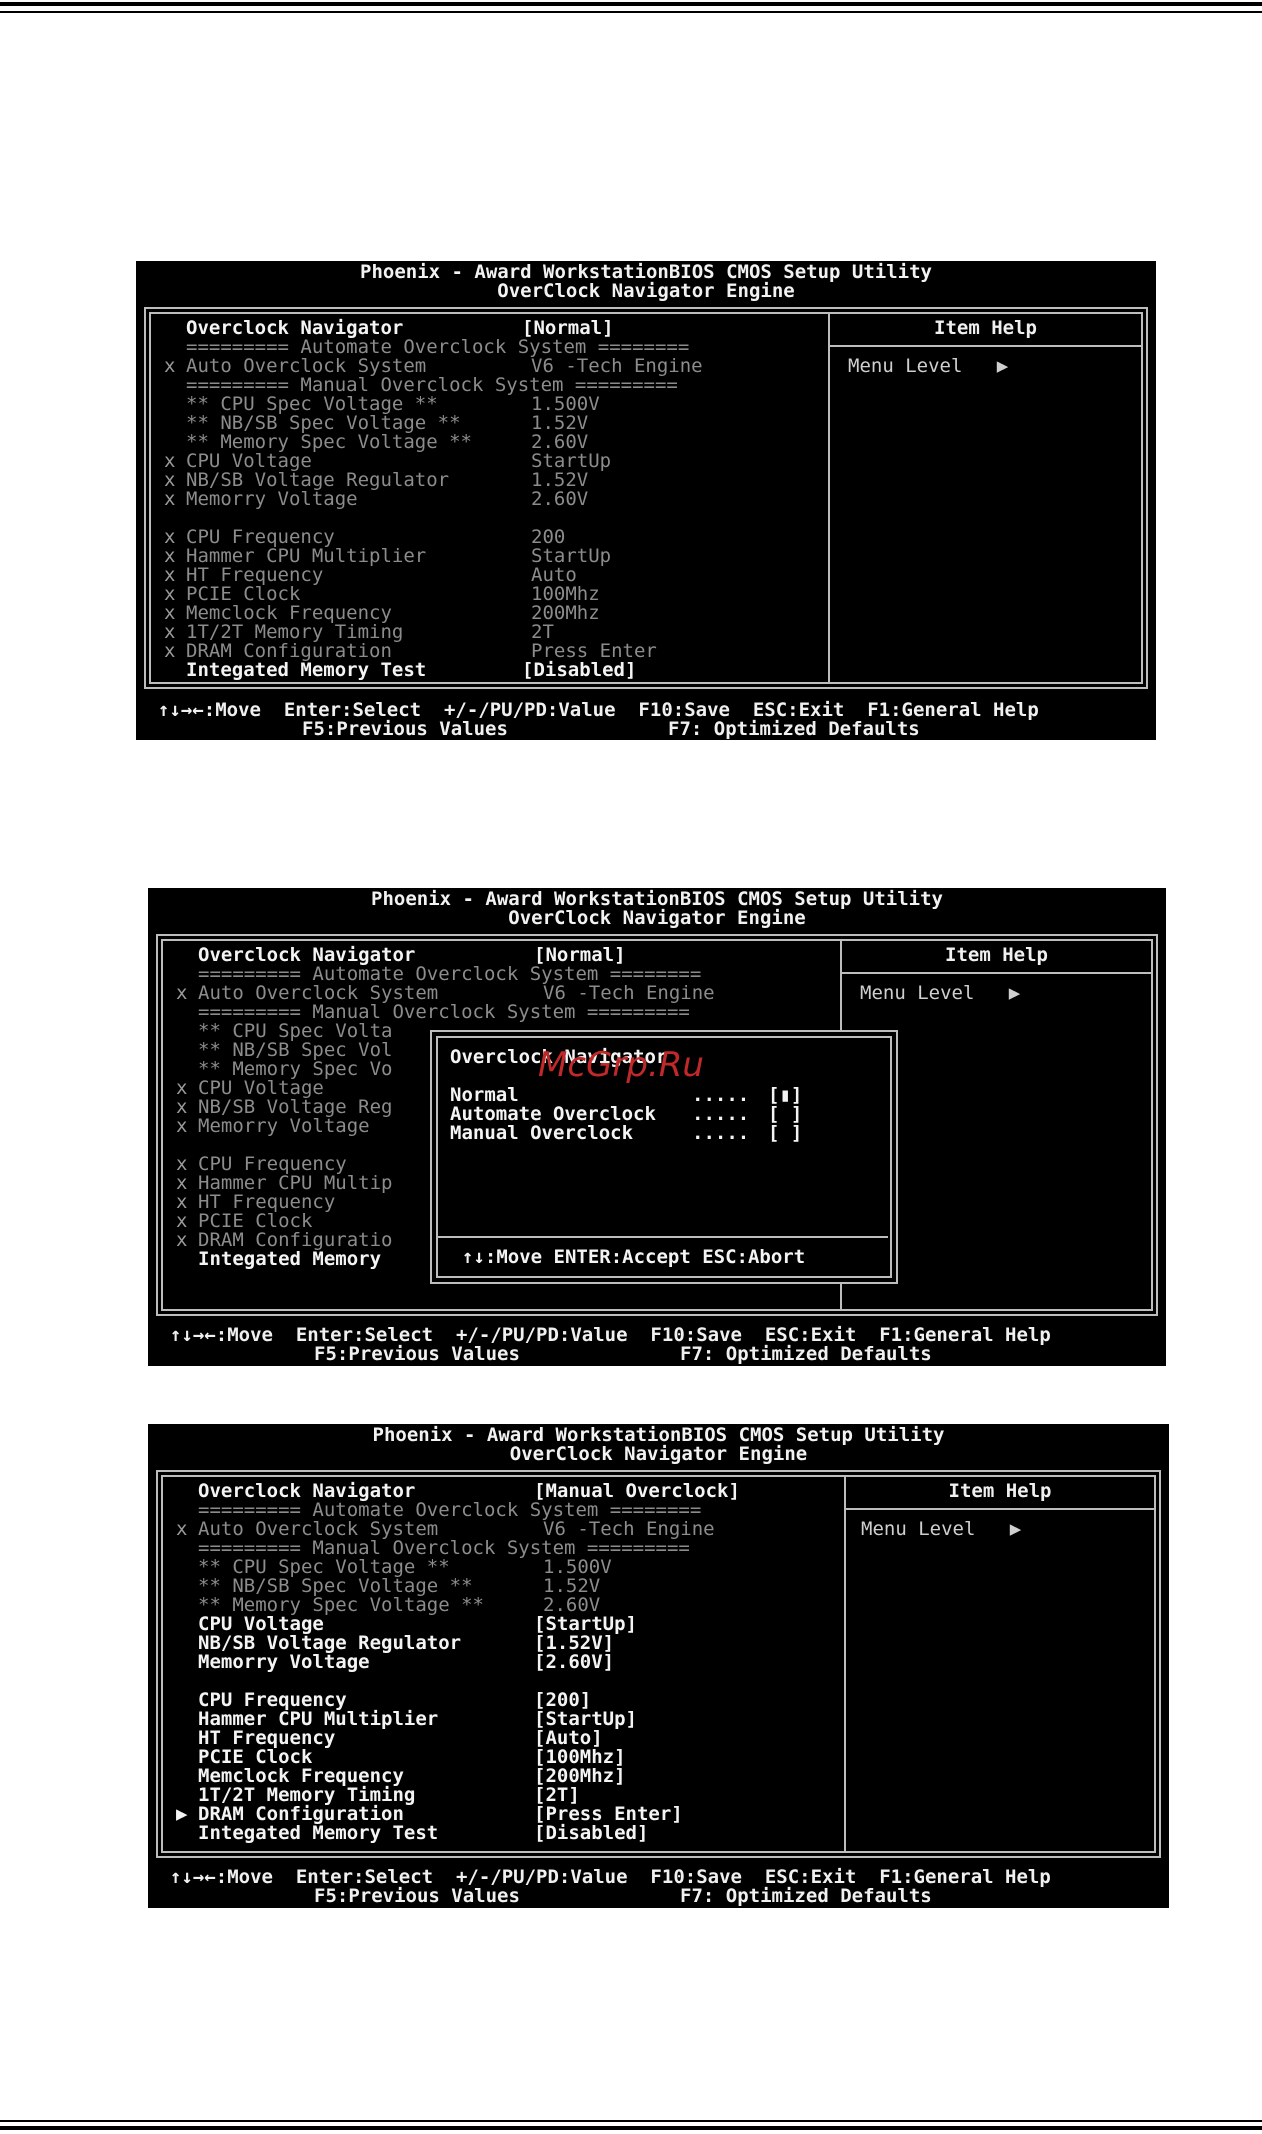  What do you see at coordinates (631, 4) in the screenshot?
I see `page-top-rule` at bounding box center [631, 4].